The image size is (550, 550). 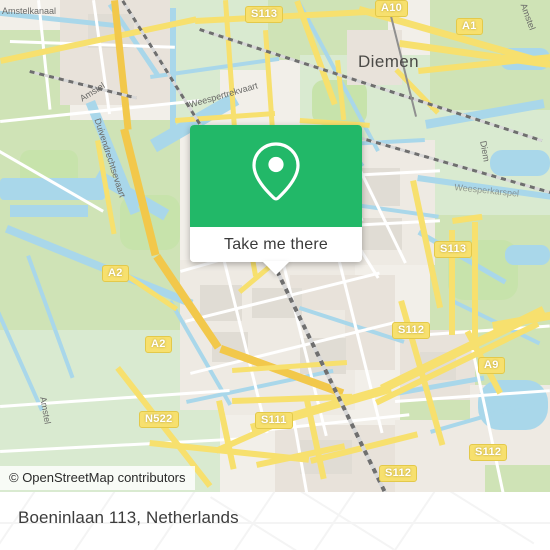 What do you see at coordinates (528, 17) in the screenshot?
I see `water-label-amstel-northeast: Amstel` at bounding box center [528, 17].